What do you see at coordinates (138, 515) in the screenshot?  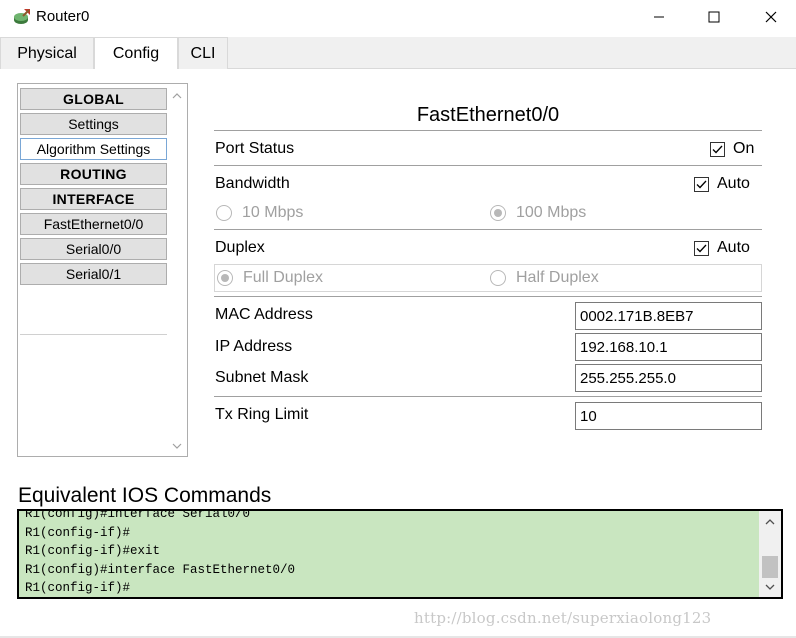 I see `ios-line: R1(config)#interface Serial0/0` at bounding box center [138, 515].